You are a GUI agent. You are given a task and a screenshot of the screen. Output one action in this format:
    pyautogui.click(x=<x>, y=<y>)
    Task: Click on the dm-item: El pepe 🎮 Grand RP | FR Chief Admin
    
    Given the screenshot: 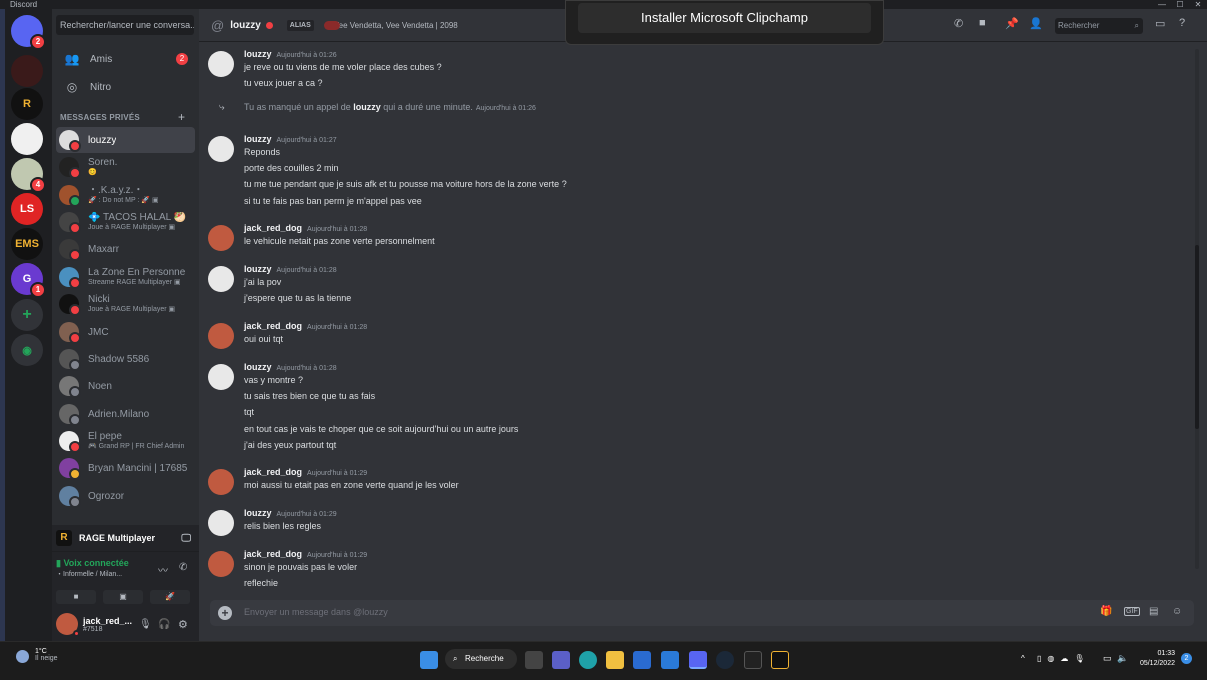 What is the action you would take?
    pyautogui.click(x=125, y=441)
    